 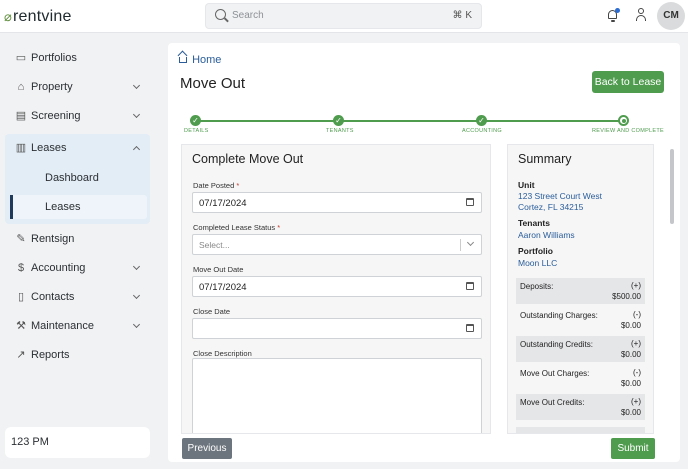 I want to click on portfolio-link: Moon LLC, so click(x=537, y=263).